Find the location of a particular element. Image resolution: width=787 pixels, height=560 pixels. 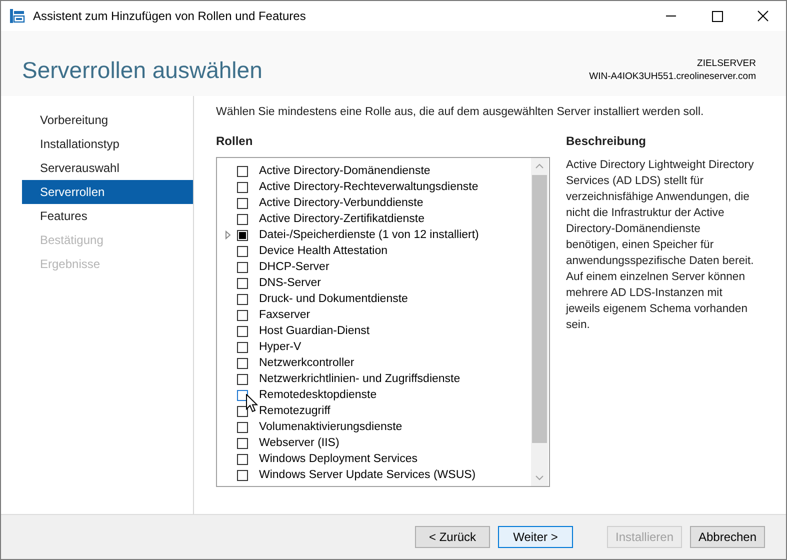

description-heading: Beschreibung is located at coordinates (607, 141).